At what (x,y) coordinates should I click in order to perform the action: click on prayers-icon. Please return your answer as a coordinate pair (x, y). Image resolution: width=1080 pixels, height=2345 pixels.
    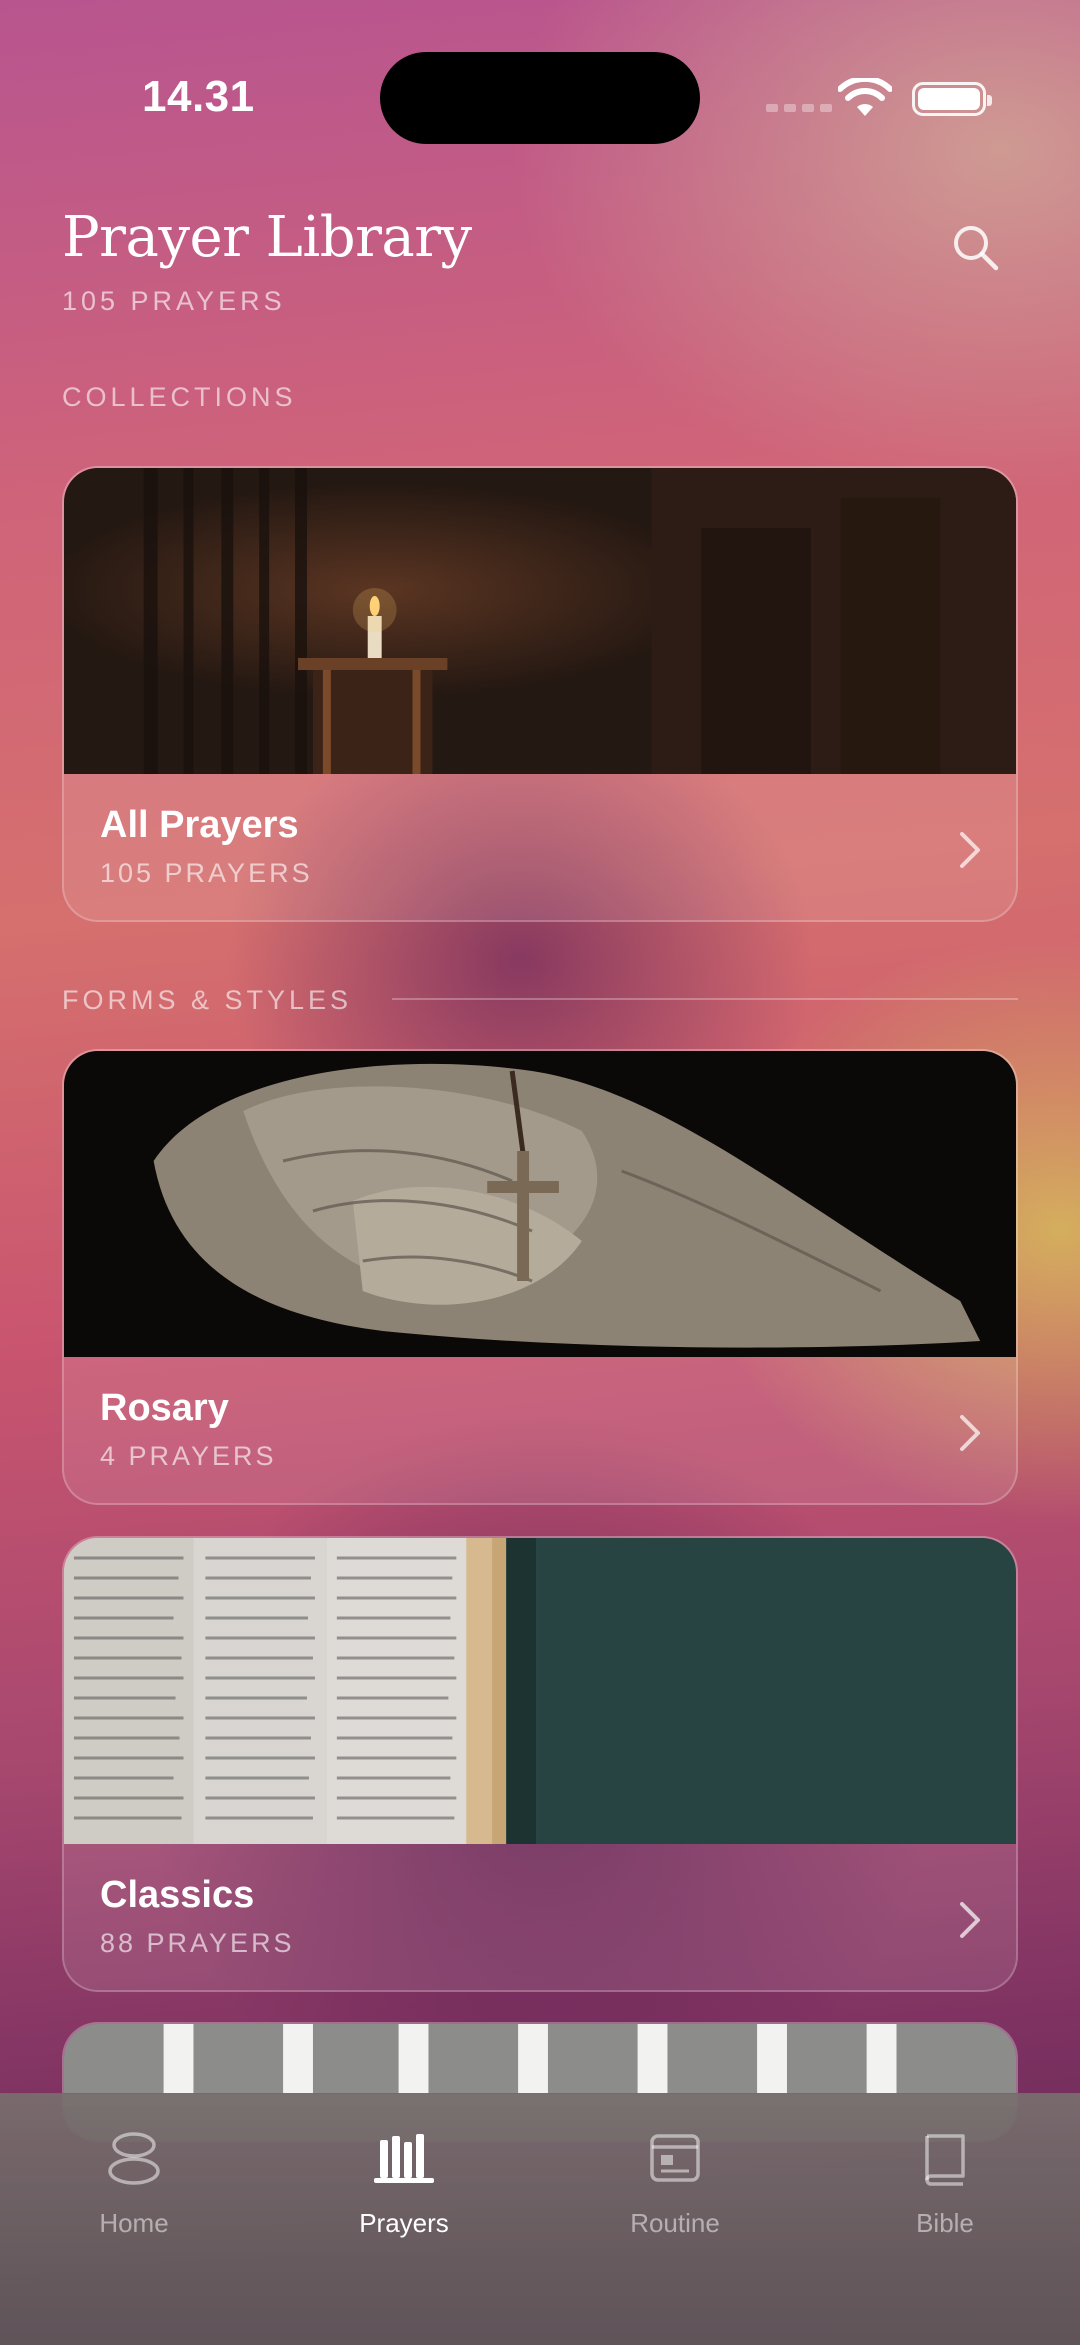
    Looking at the image, I should click on (404, 2158).